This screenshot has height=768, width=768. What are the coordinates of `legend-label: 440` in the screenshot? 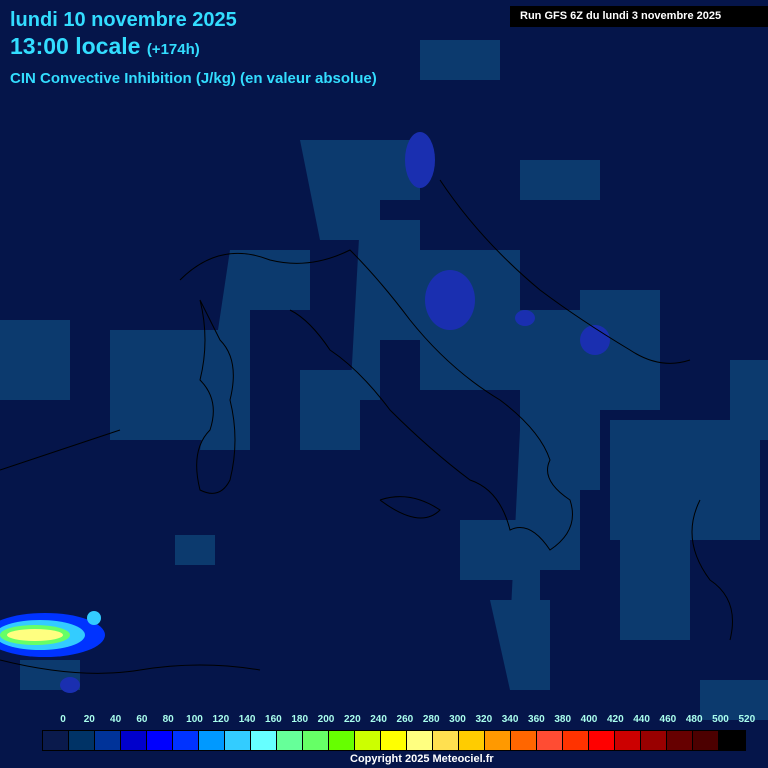 It's located at (641, 719).